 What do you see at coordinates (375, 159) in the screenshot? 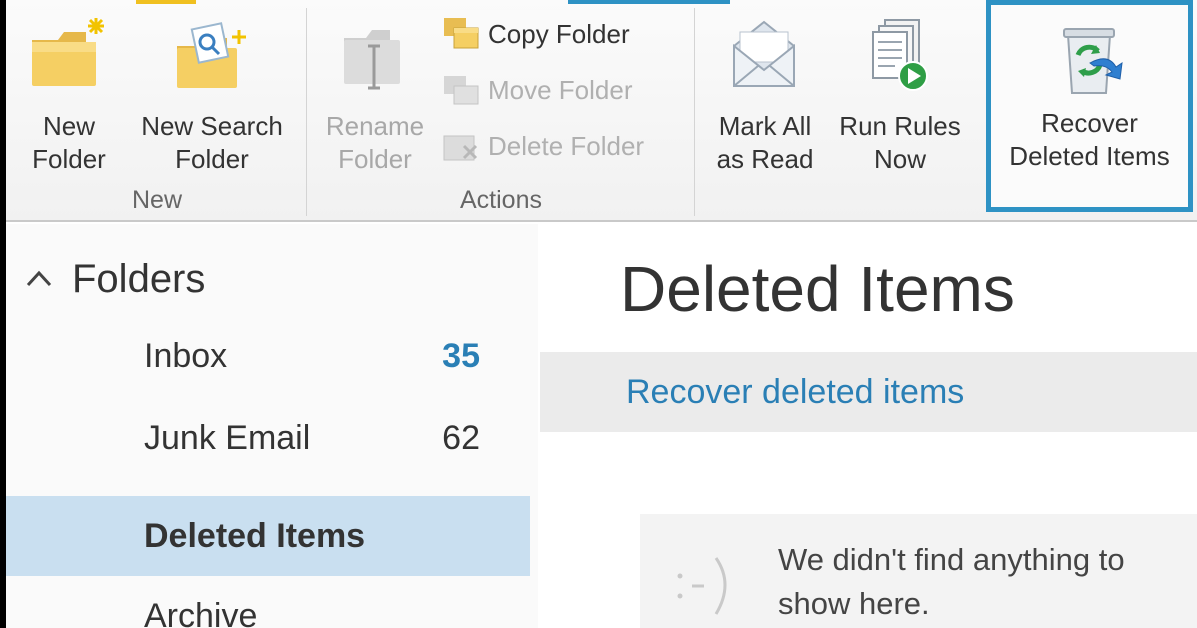
I see `rename-folder-label-2: Folder` at bounding box center [375, 159].